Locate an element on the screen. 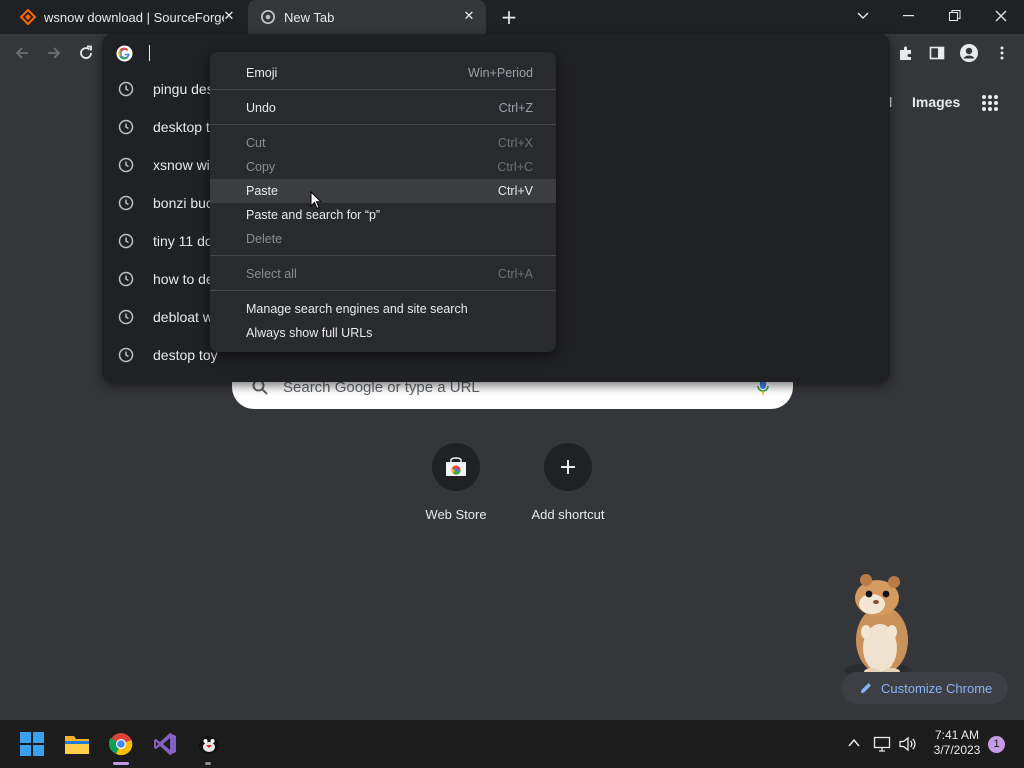 The image size is (1024, 768). file-explorer-icon is located at coordinates (77, 744).